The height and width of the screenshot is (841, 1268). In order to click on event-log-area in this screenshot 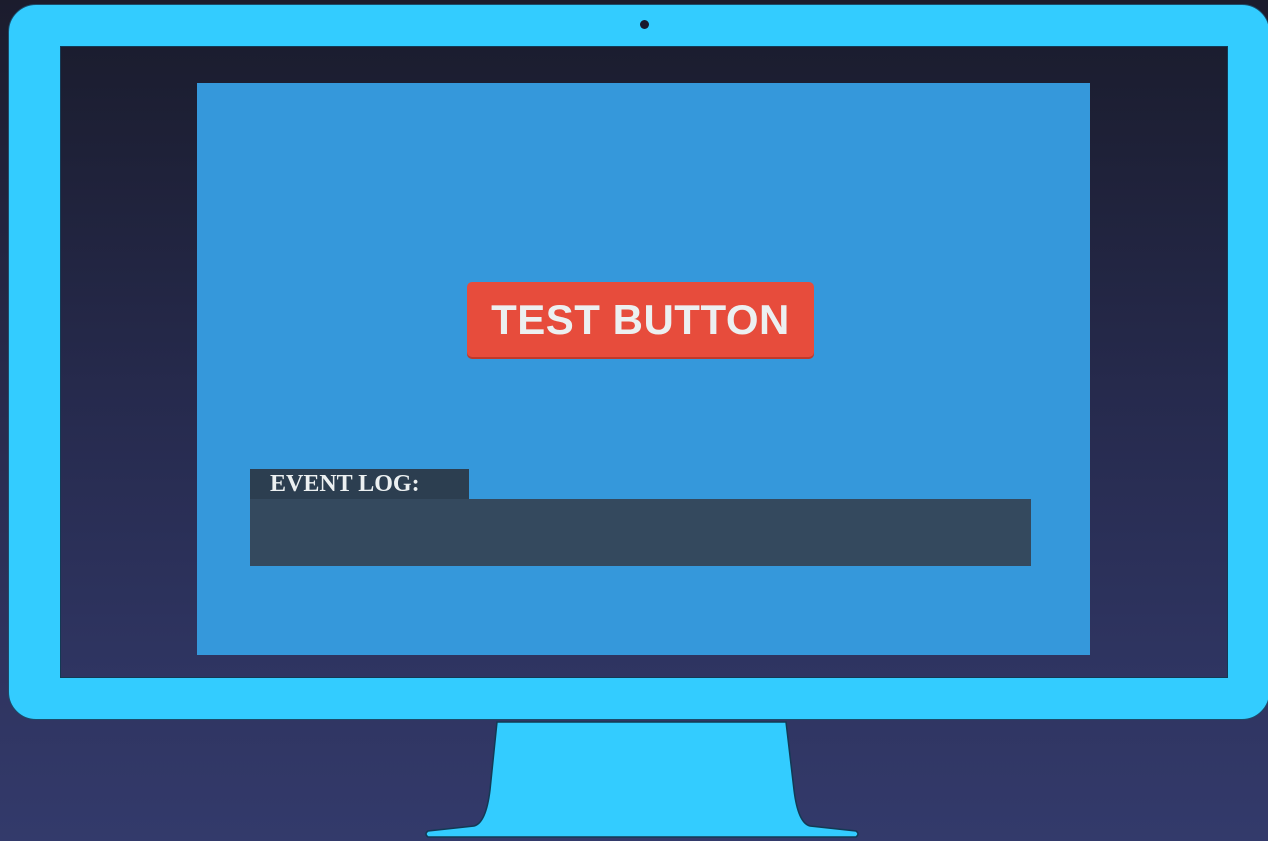, I will do `click(640, 532)`.